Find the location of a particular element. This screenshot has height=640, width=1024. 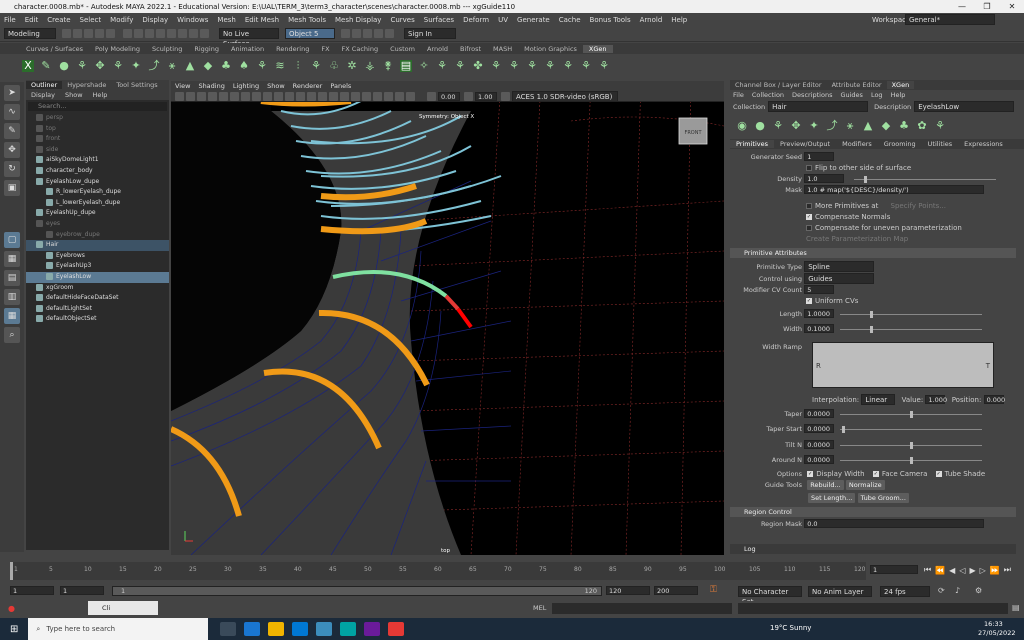

exposure-icon is located at coordinates (431, 96).